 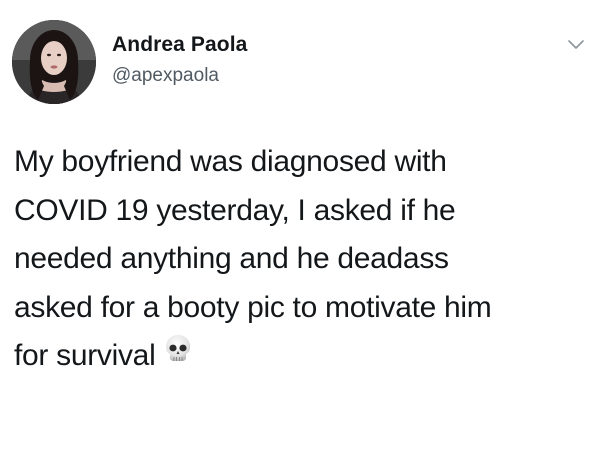 I want to click on skull-emoji-icon, so click(x=178, y=354).